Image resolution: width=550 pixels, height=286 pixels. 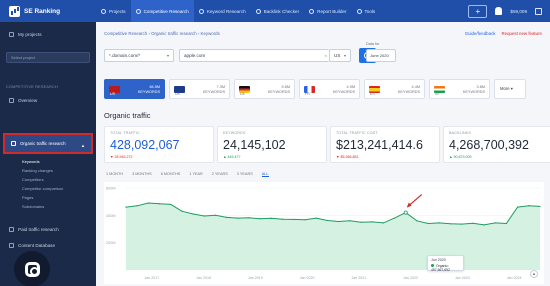 I want to click on sidebar-subitem-competitor-comparison: Competitor comparison, so click(x=42, y=188).